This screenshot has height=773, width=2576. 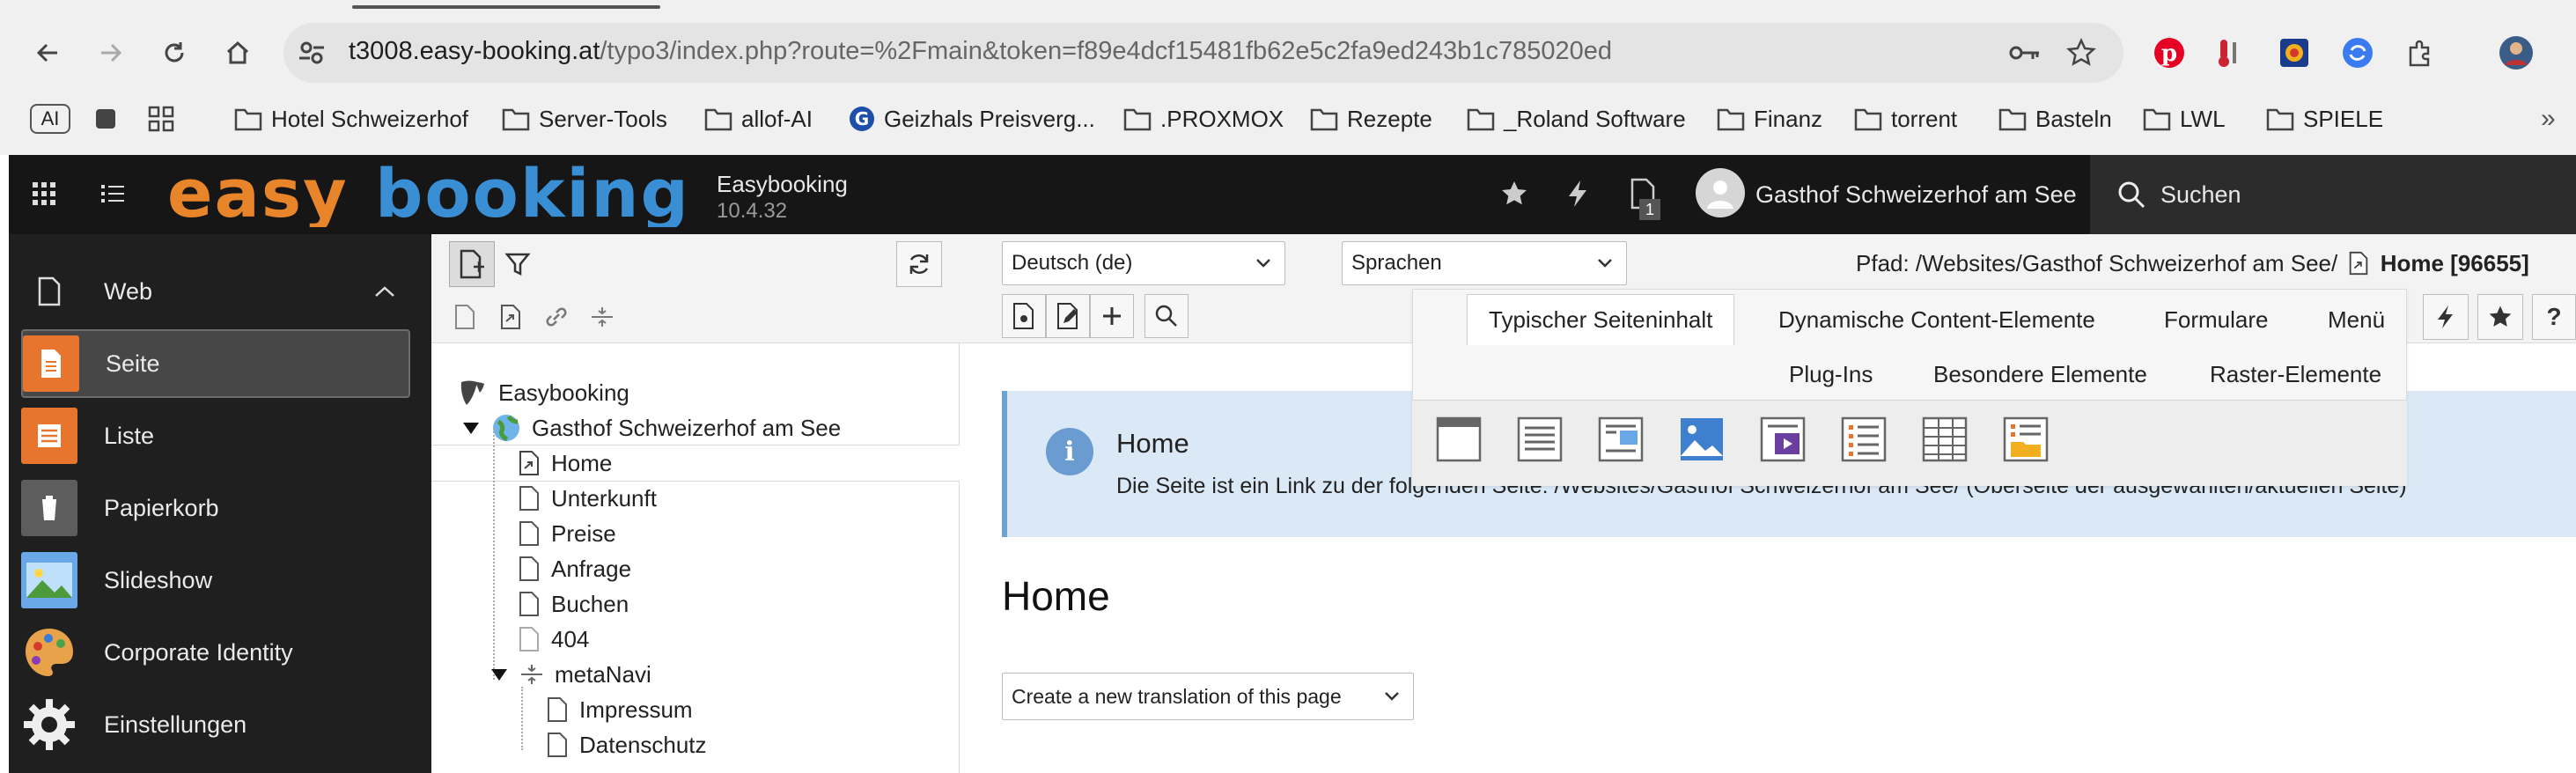 What do you see at coordinates (567, 533) in the screenshot?
I see `tree-page-preise: Preise` at bounding box center [567, 533].